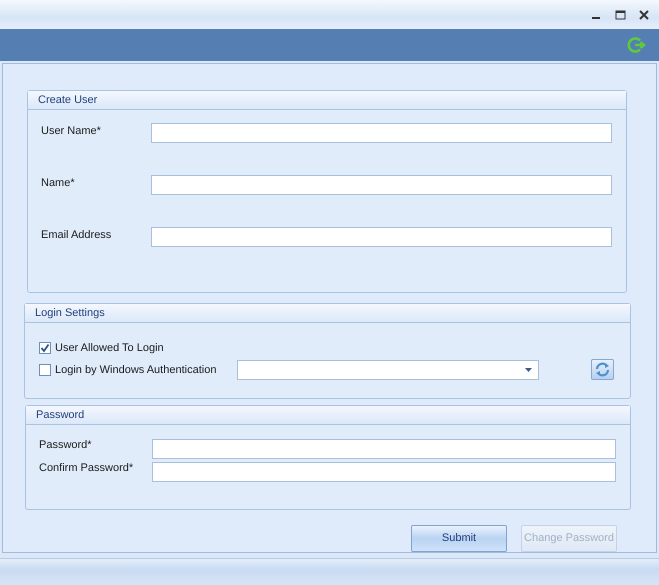 This screenshot has width=659, height=585. I want to click on exit-icon, so click(637, 44).